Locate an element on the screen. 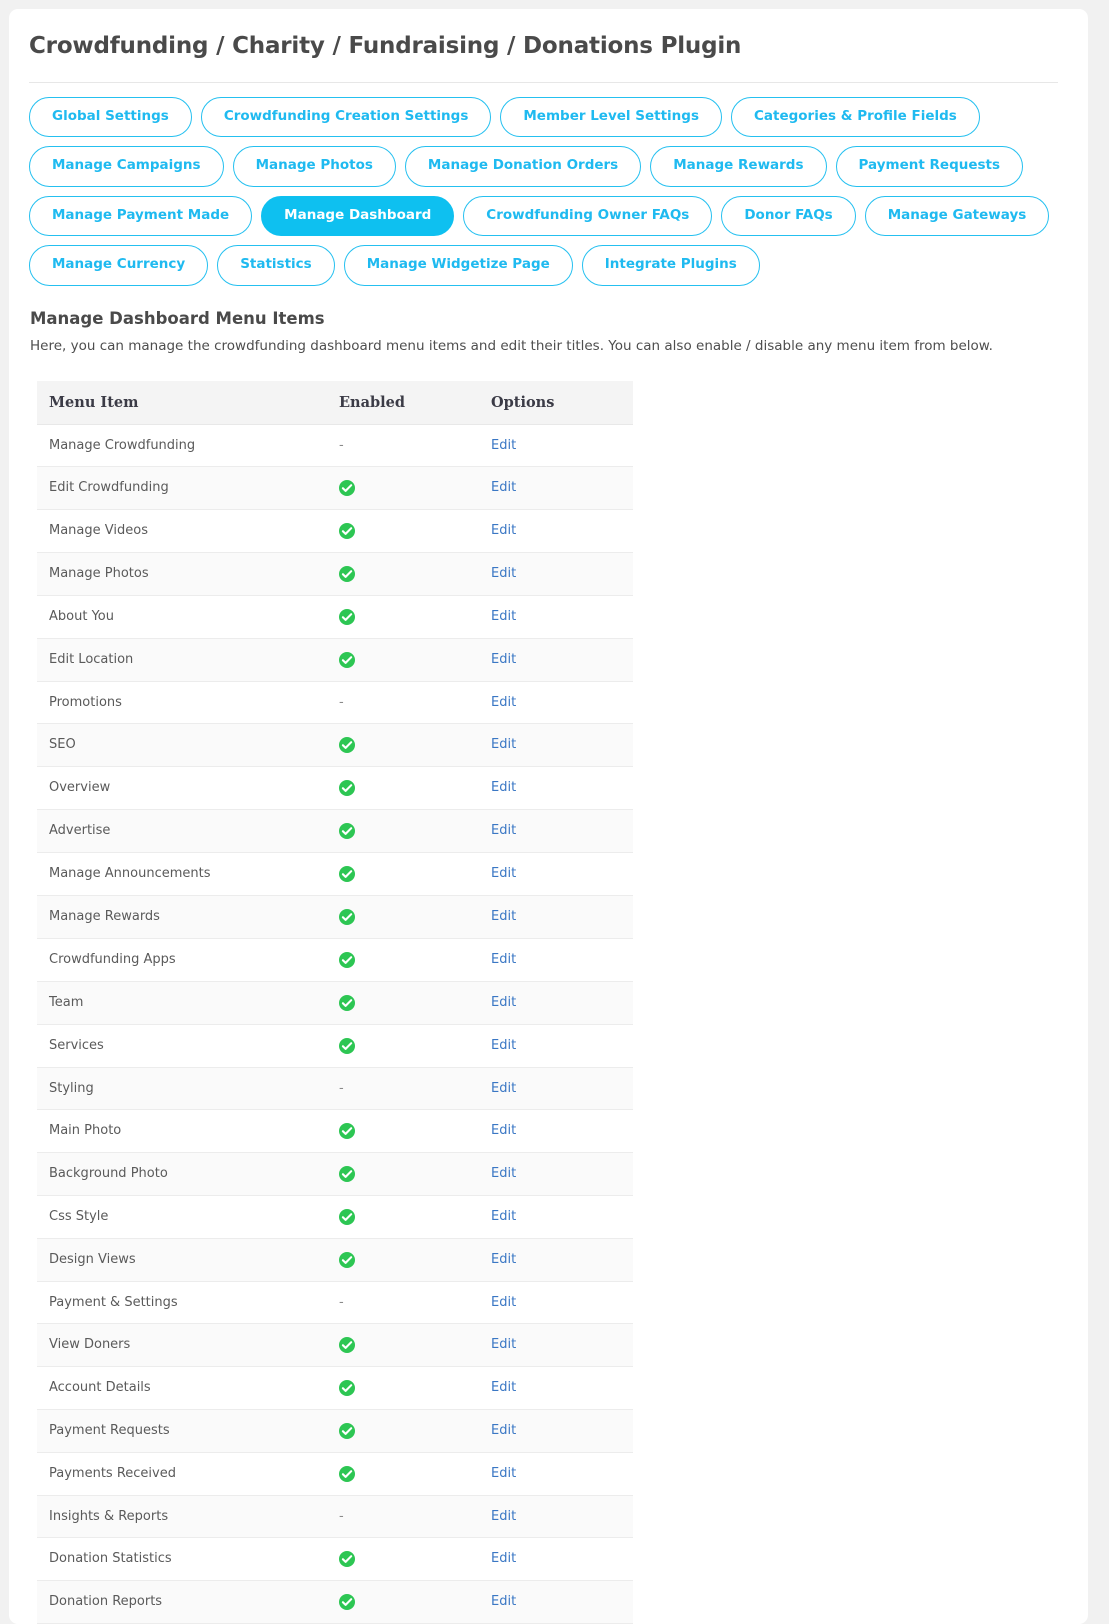 The height and width of the screenshot is (1624, 1109). table-row: SEO Edit is located at coordinates (335, 745).